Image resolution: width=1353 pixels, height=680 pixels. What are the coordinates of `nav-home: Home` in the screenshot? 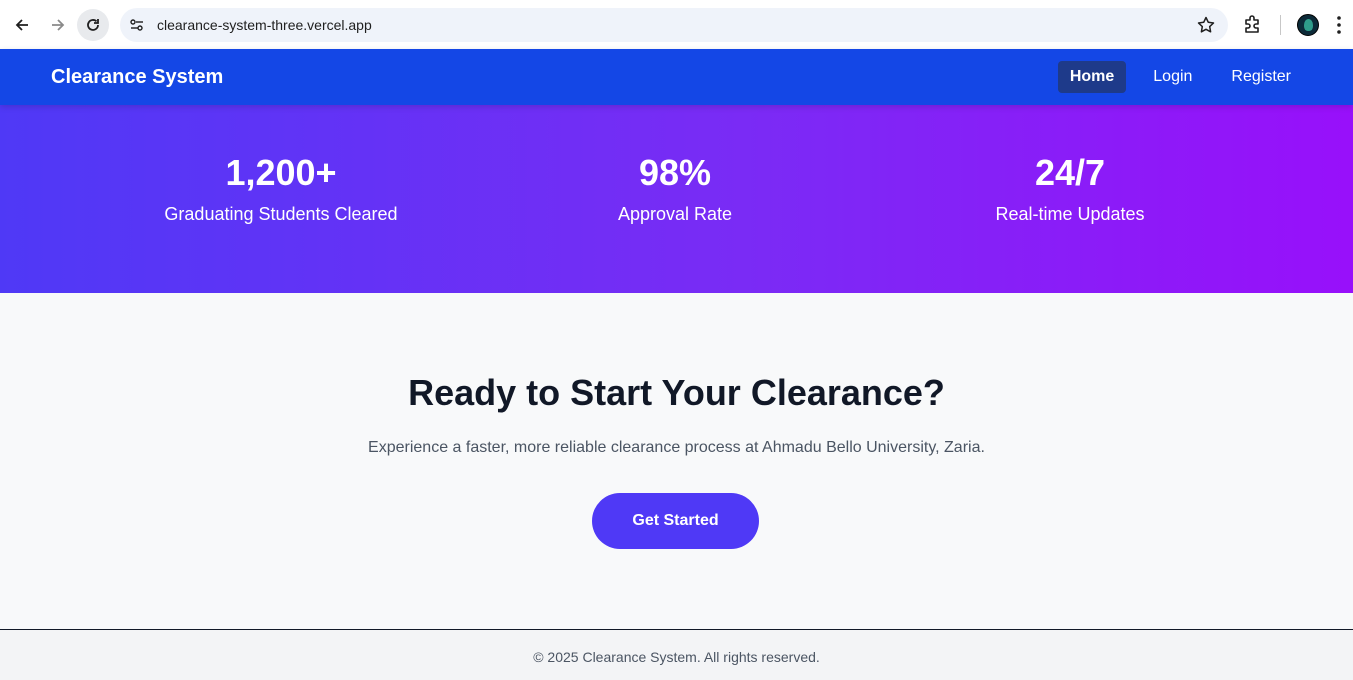 It's located at (1092, 77).